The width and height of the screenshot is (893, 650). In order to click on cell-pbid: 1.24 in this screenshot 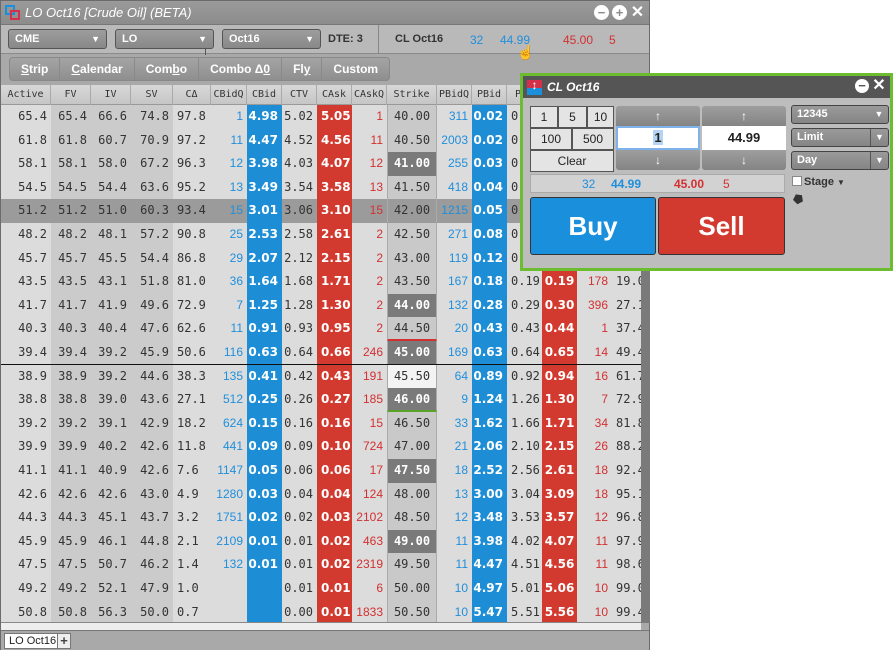, I will do `click(489, 400)`.